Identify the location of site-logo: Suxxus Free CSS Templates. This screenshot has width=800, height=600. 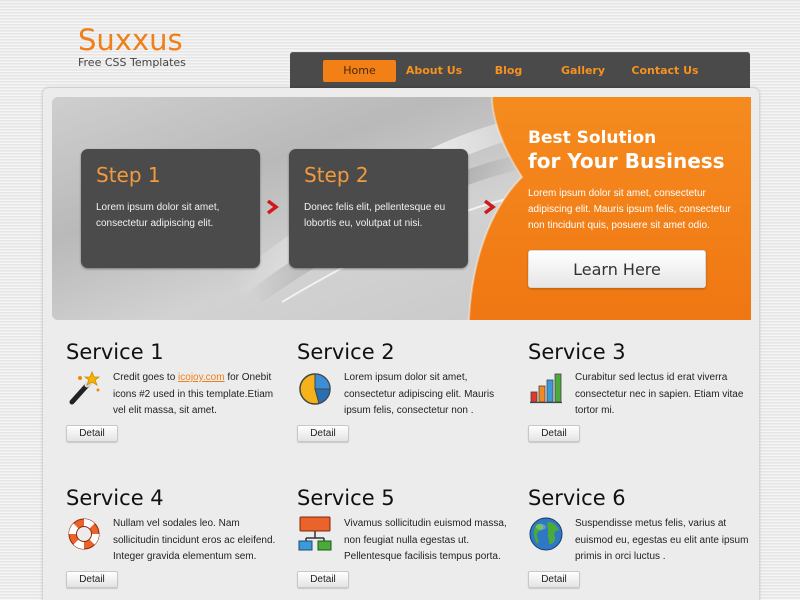
(132, 47).